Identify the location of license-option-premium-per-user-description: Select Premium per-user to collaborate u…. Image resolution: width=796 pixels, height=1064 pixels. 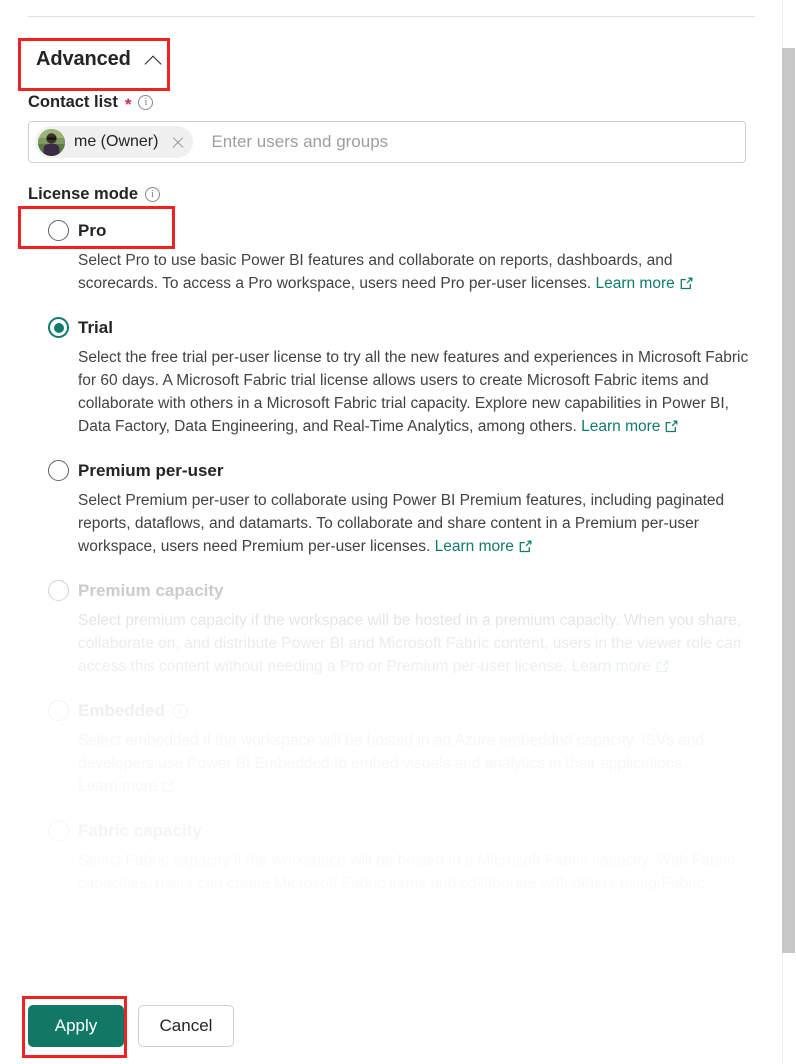
(417, 523).